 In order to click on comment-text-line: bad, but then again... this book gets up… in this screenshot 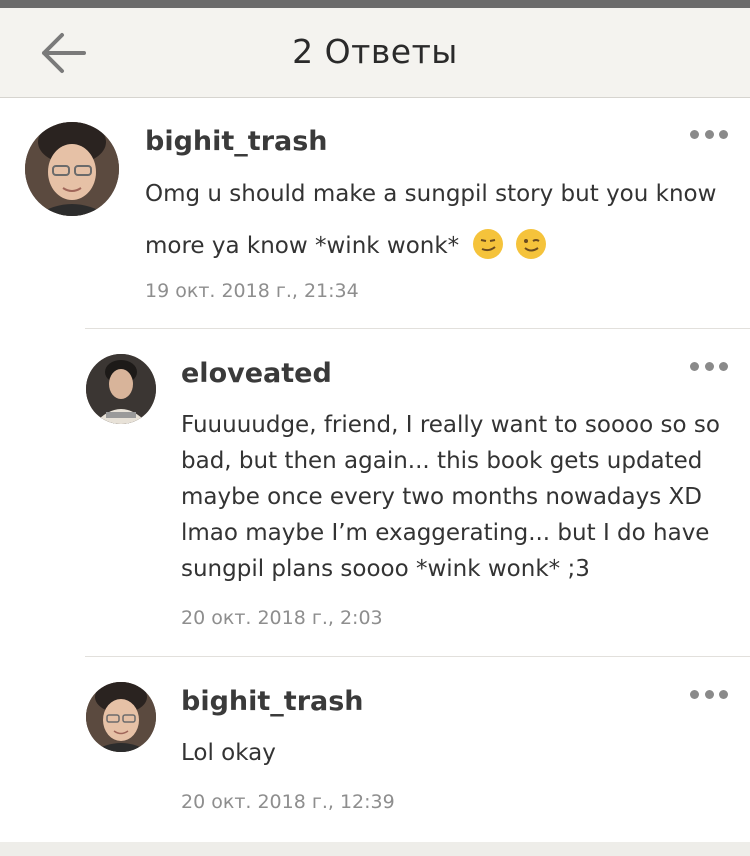, I will do `click(442, 461)`.